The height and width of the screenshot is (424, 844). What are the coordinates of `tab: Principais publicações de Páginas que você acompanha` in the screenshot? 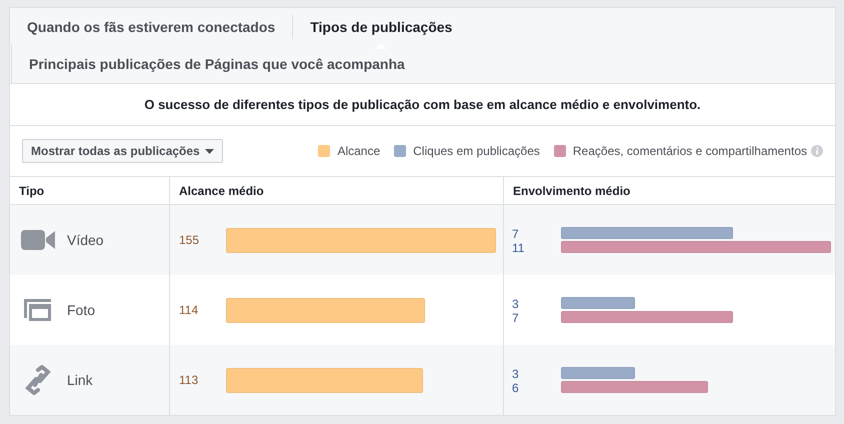 It's located at (217, 64).